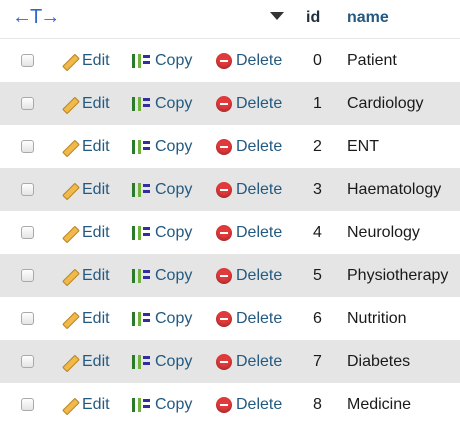 The height and width of the screenshot is (426, 460). I want to click on cell-id: 7, so click(317, 361).